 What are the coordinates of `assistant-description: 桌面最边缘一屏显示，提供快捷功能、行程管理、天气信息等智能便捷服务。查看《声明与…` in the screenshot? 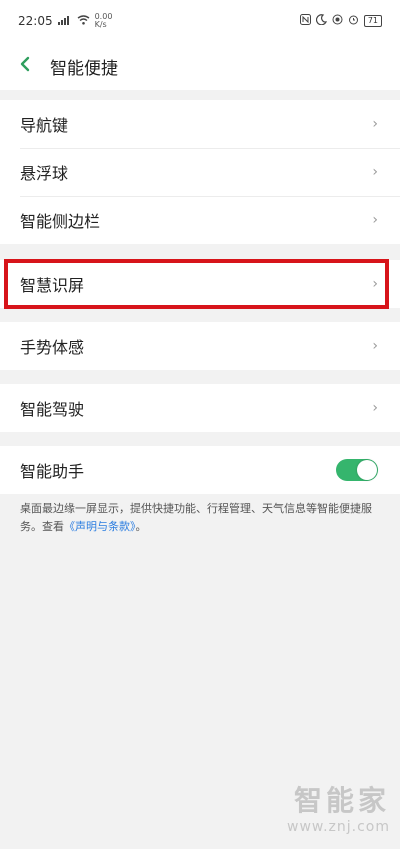 It's located at (201, 518).